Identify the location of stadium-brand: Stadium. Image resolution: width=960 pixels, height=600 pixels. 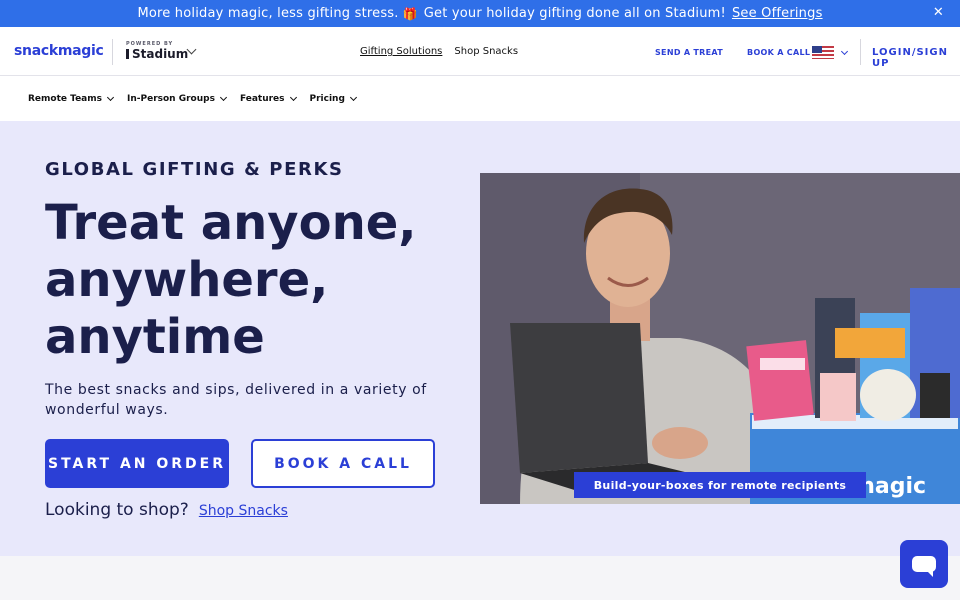
(157, 54).